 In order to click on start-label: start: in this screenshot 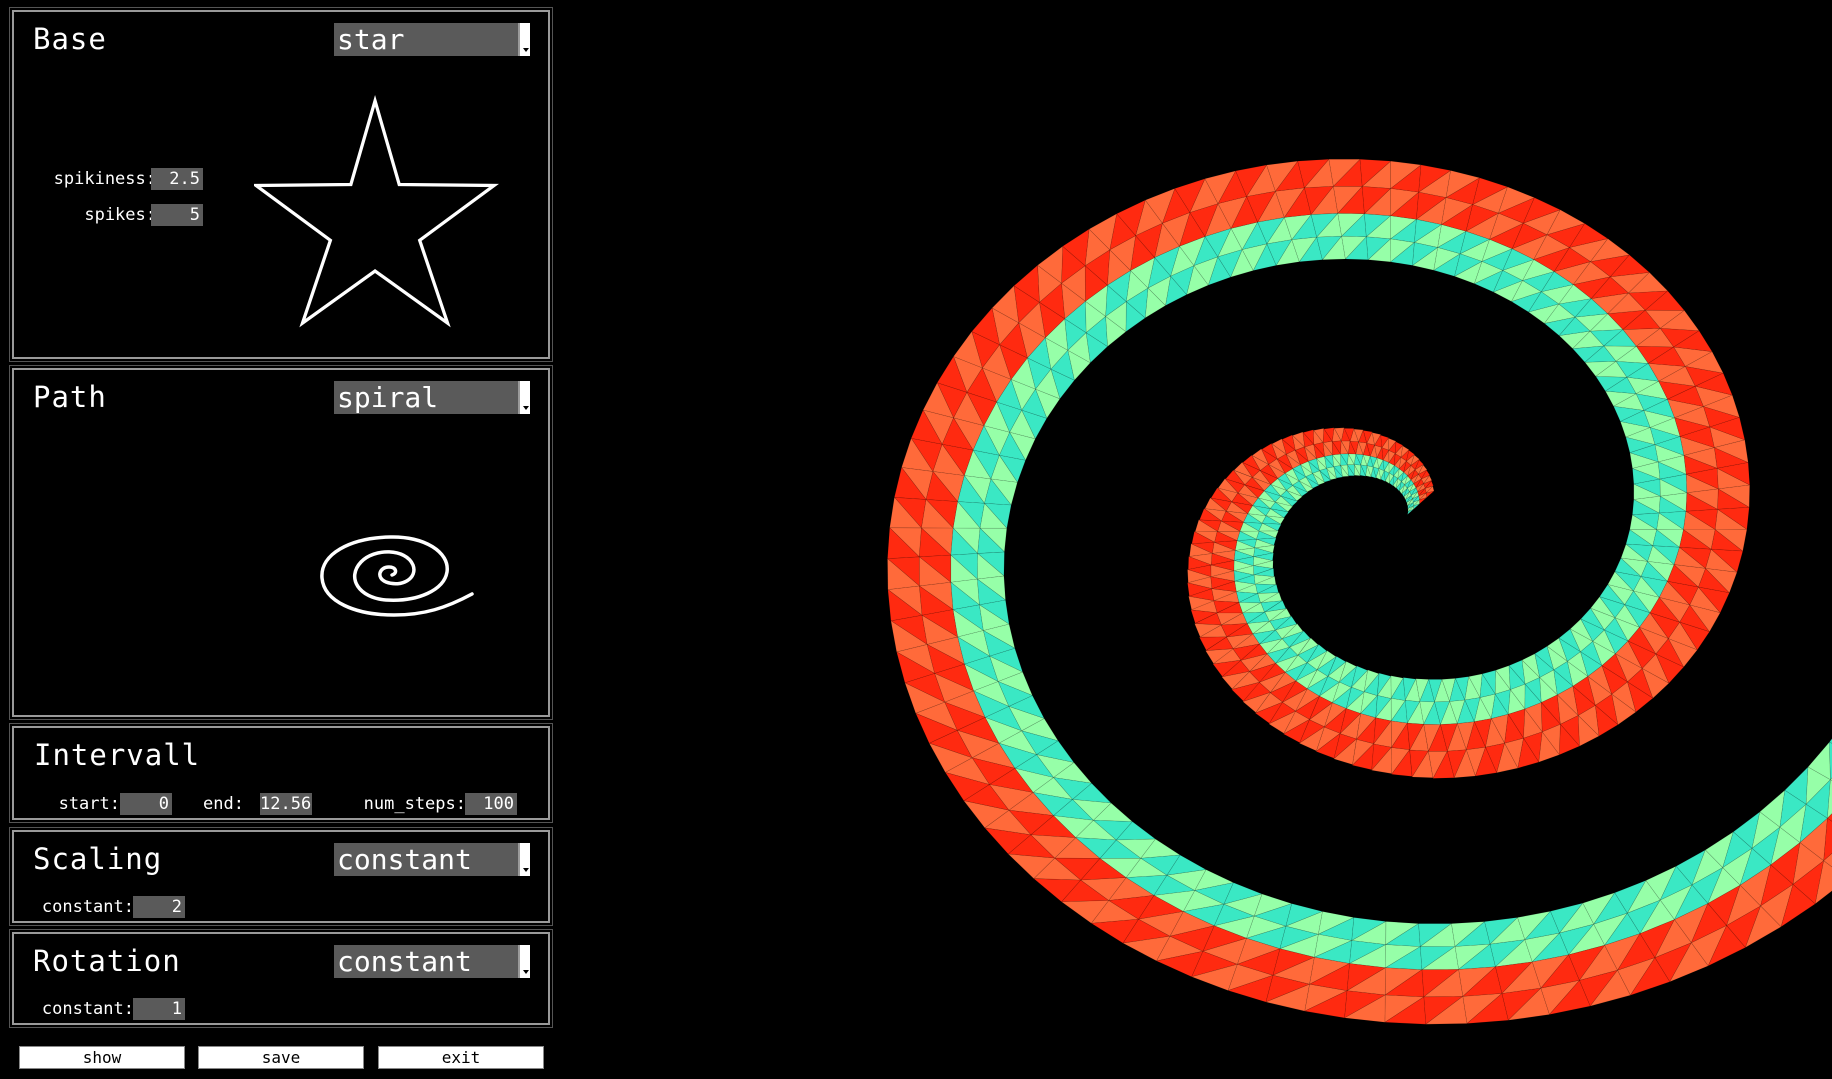, I will do `click(89, 804)`.